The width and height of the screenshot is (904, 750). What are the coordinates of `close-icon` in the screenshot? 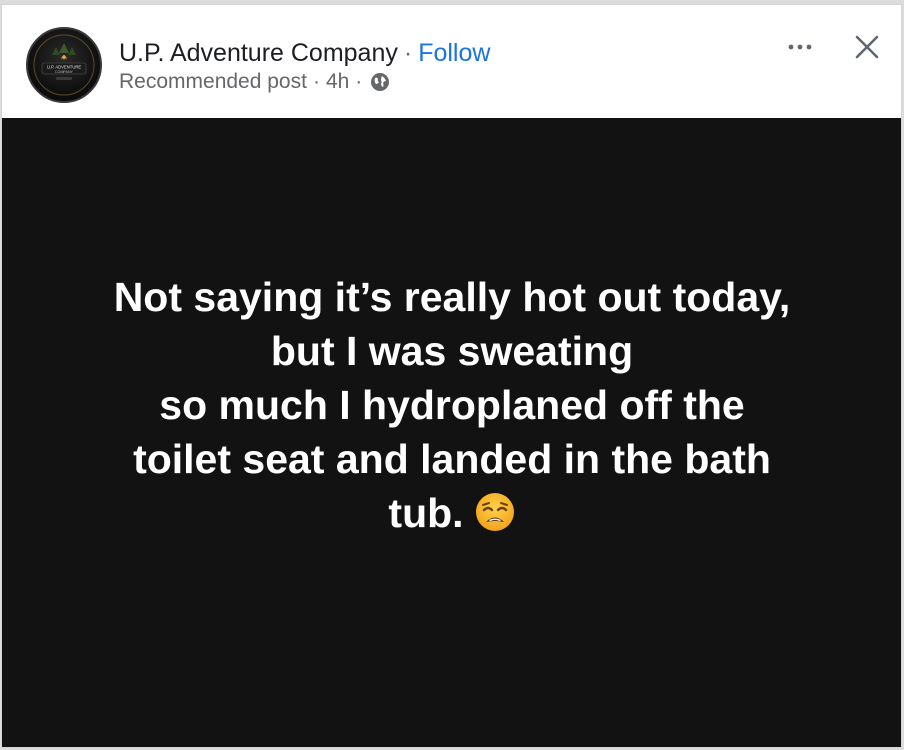 It's located at (867, 47).